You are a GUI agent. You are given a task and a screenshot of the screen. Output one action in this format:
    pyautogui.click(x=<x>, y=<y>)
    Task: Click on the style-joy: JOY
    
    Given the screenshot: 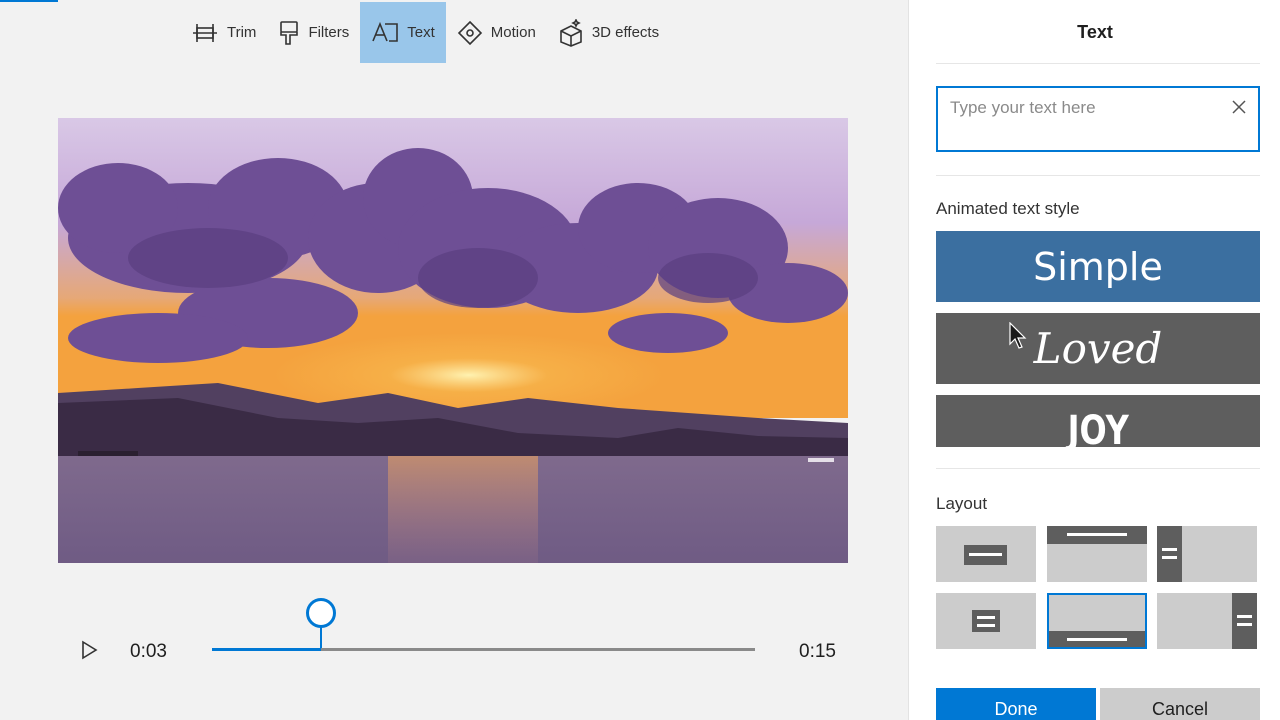 What is the action you would take?
    pyautogui.click(x=1098, y=421)
    